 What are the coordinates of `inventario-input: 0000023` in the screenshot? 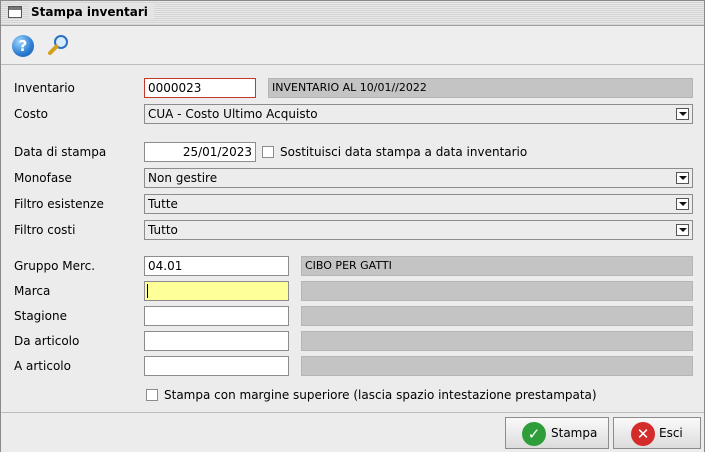 It's located at (200, 88).